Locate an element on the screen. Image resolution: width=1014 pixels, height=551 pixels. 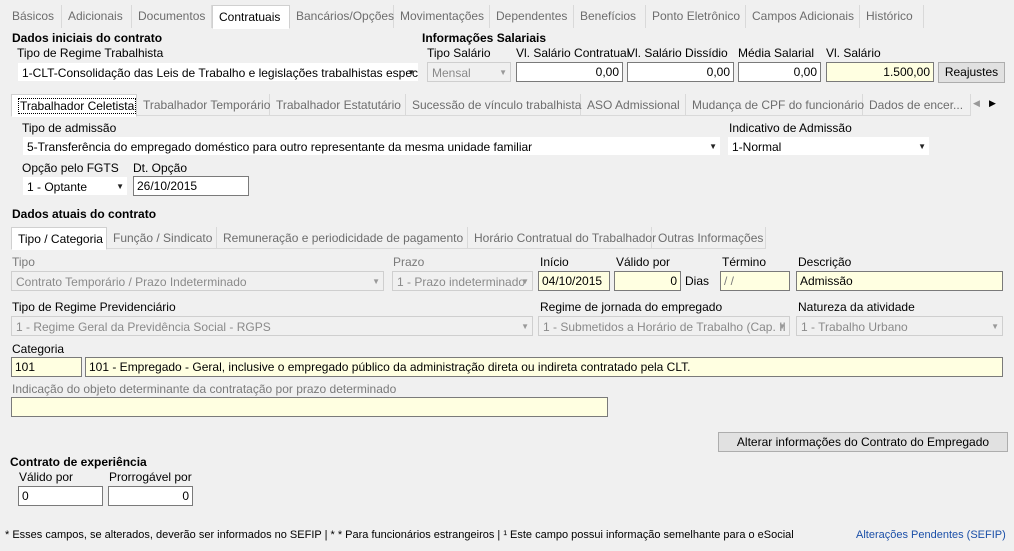
vl-dissidio-field: 0,00 is located at coordinates (680, 72).